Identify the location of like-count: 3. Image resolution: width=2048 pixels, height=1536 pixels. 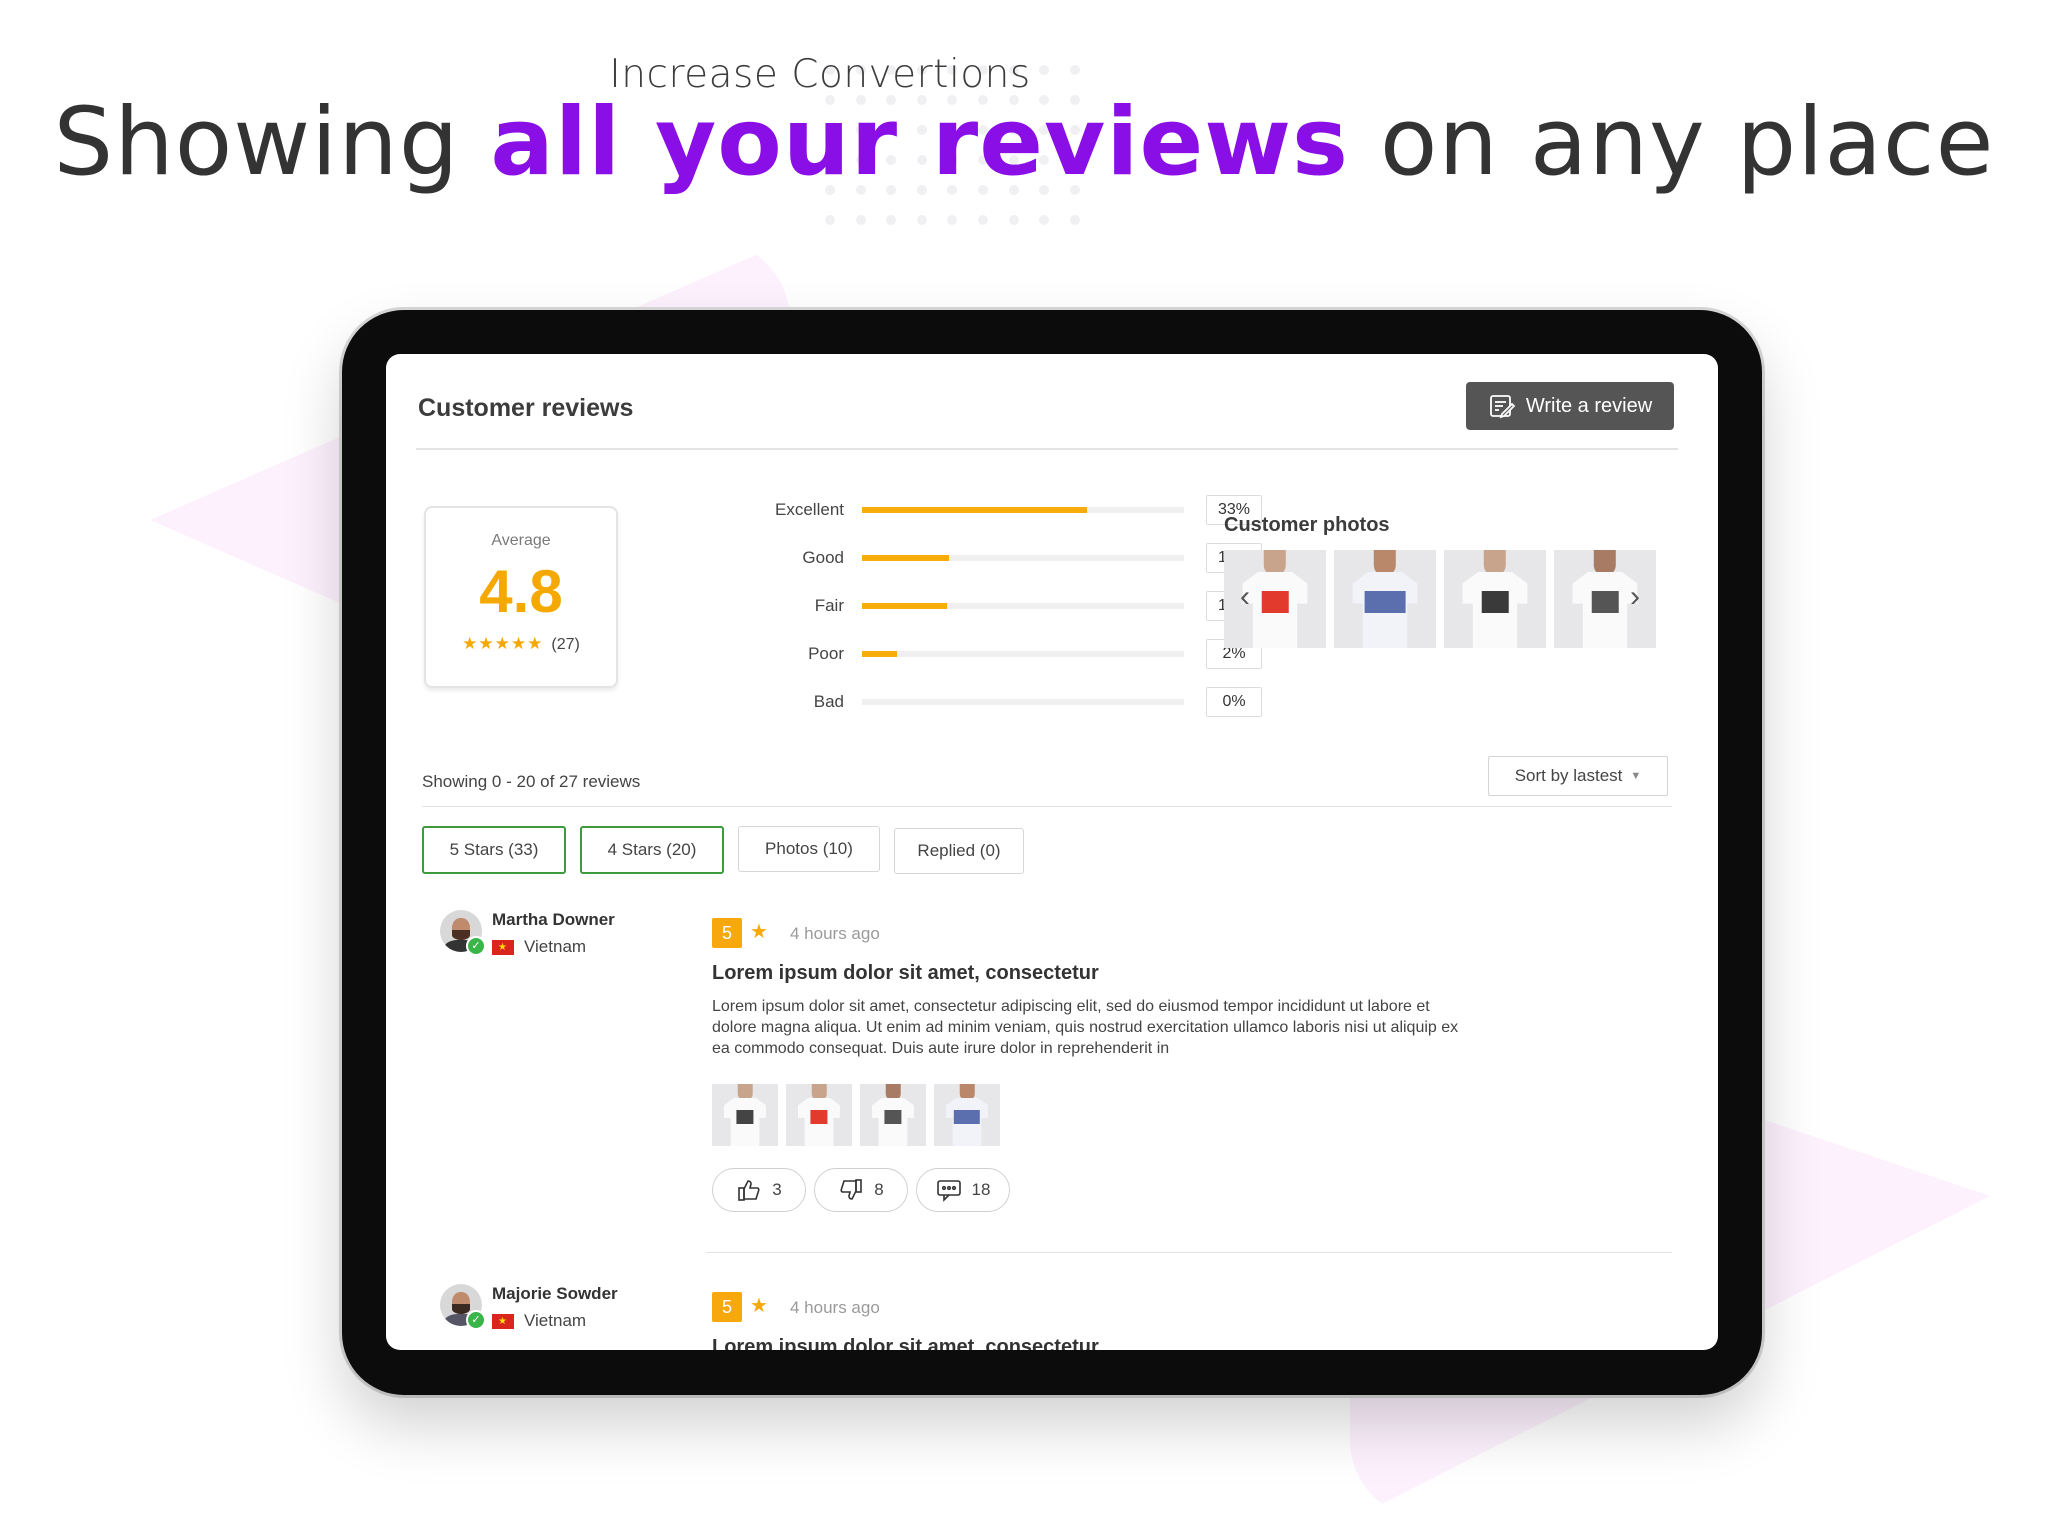
(777, 1189).